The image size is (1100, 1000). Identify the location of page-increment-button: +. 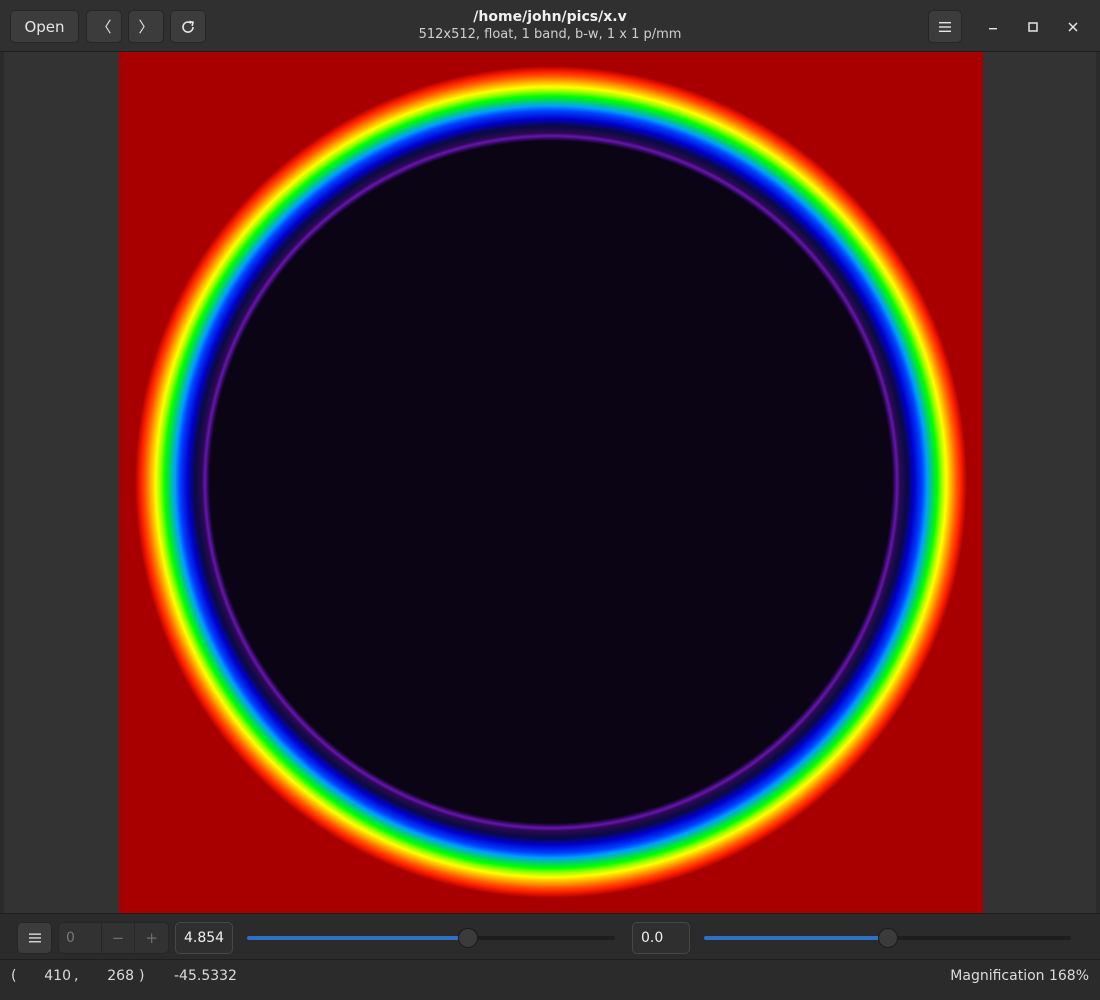
(151, 938).